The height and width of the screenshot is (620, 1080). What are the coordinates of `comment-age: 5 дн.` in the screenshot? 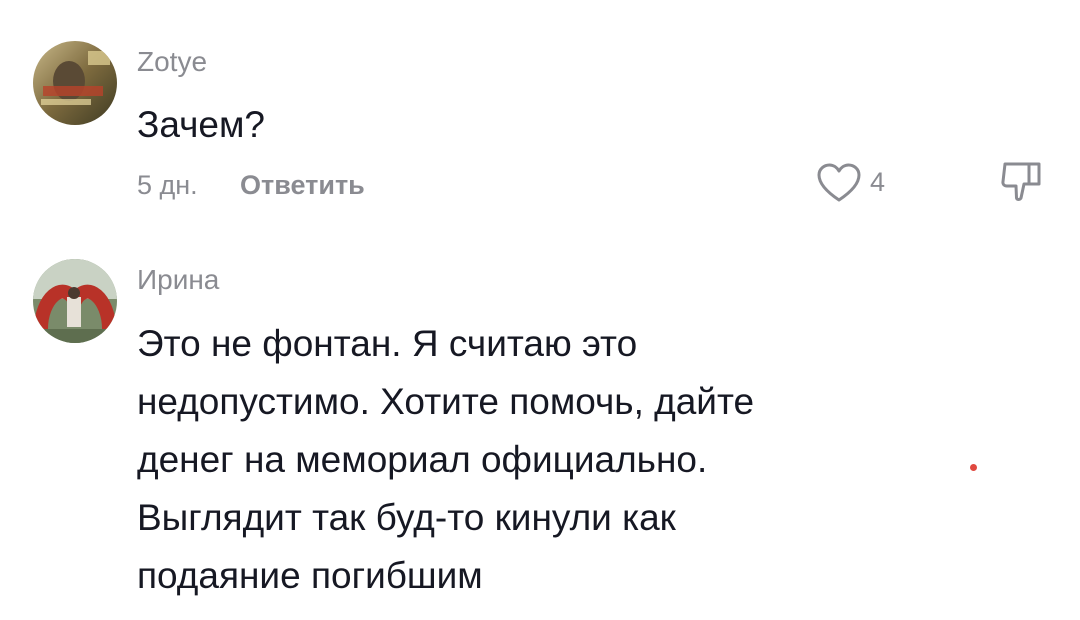 It's located at (167, 185).